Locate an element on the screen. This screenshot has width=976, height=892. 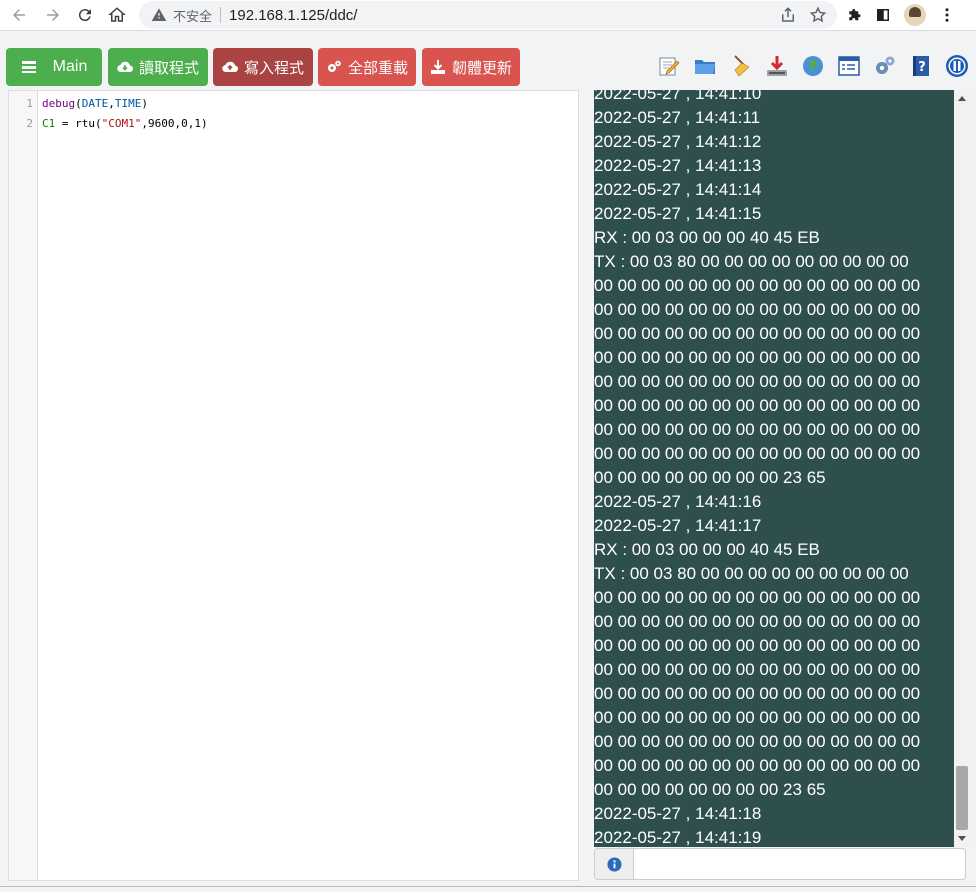
forward-button is located at coordinates (53, 15).